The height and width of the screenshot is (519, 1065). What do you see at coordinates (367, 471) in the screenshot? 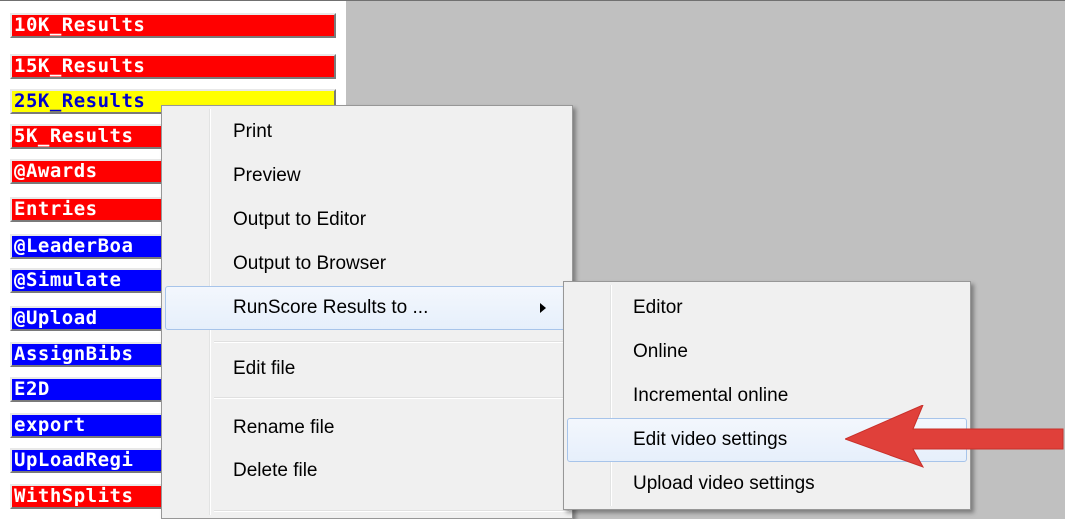
I see `menu-item-delete-file: Delete file` at bounding box center [367, 471].